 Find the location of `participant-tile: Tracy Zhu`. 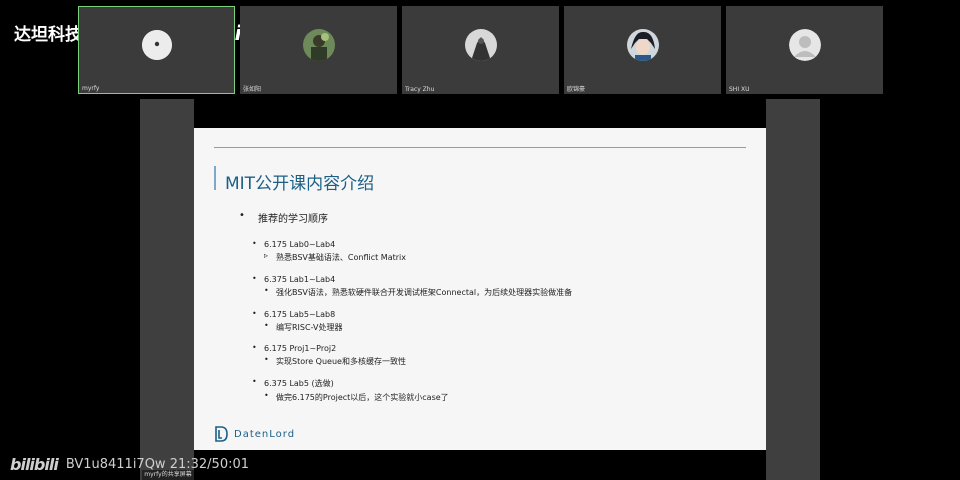

participant-tile: Tracy Zhu is located at coordinates (480, 50).